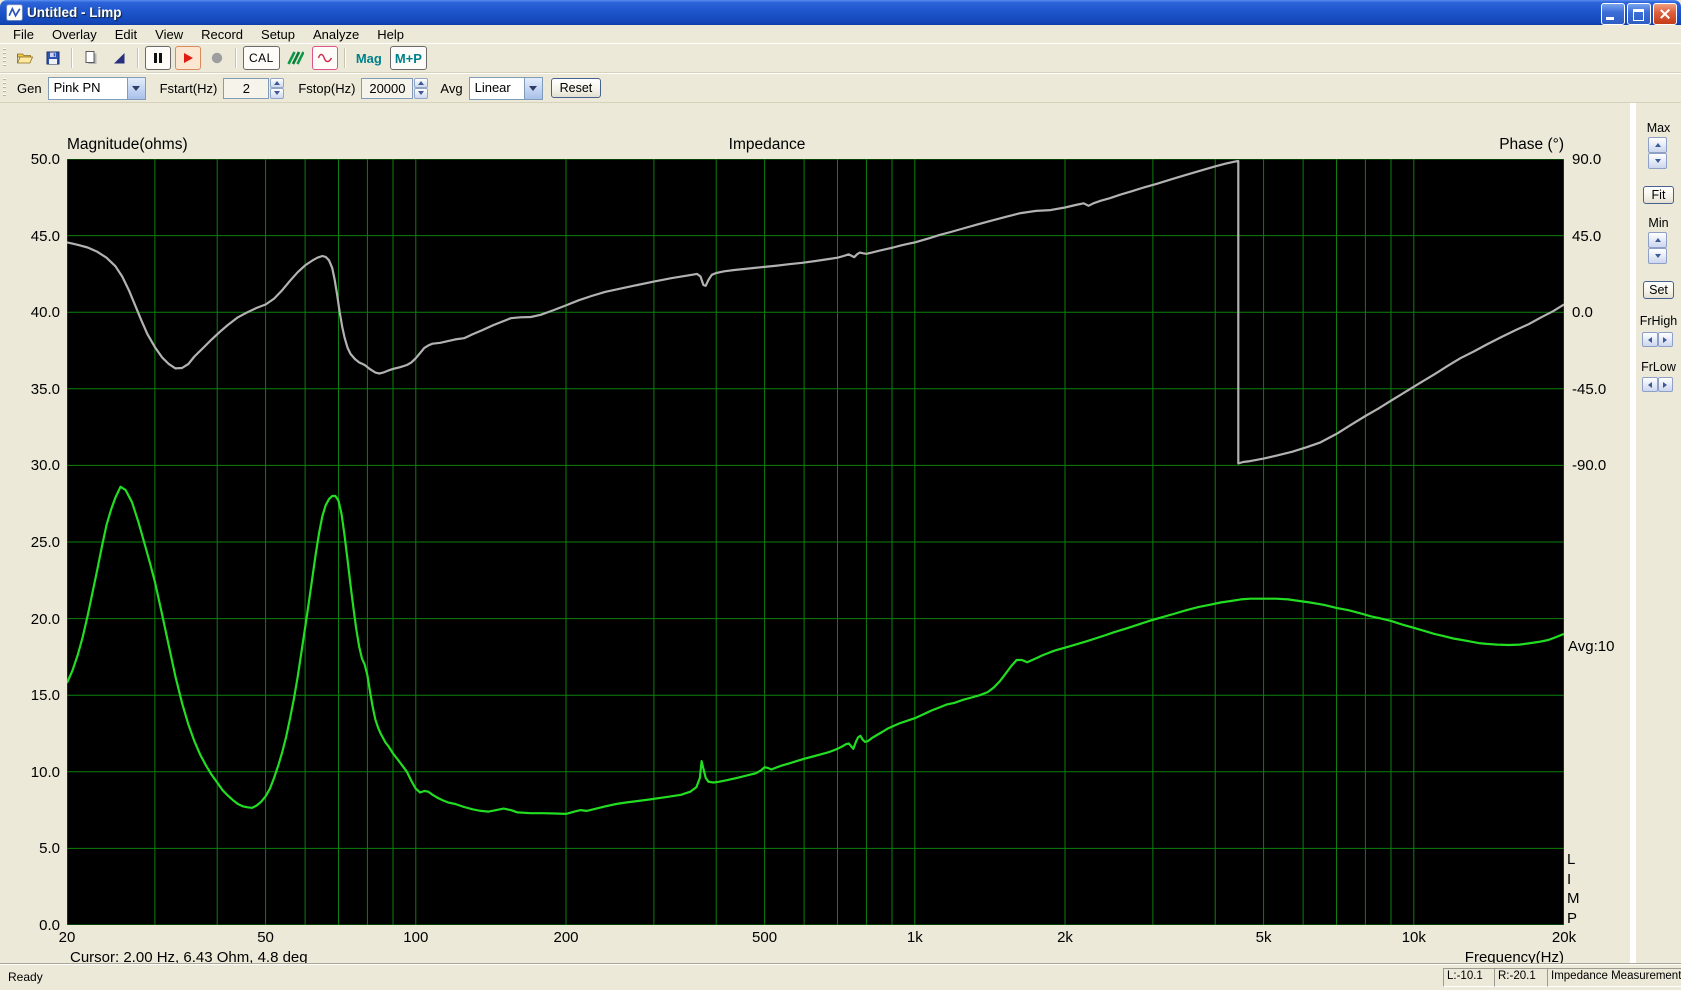 Image resolution: width=1681 pixels, height=990 pixels. I want to click on right-axis-title: Phase (°), so click(1531, 144).